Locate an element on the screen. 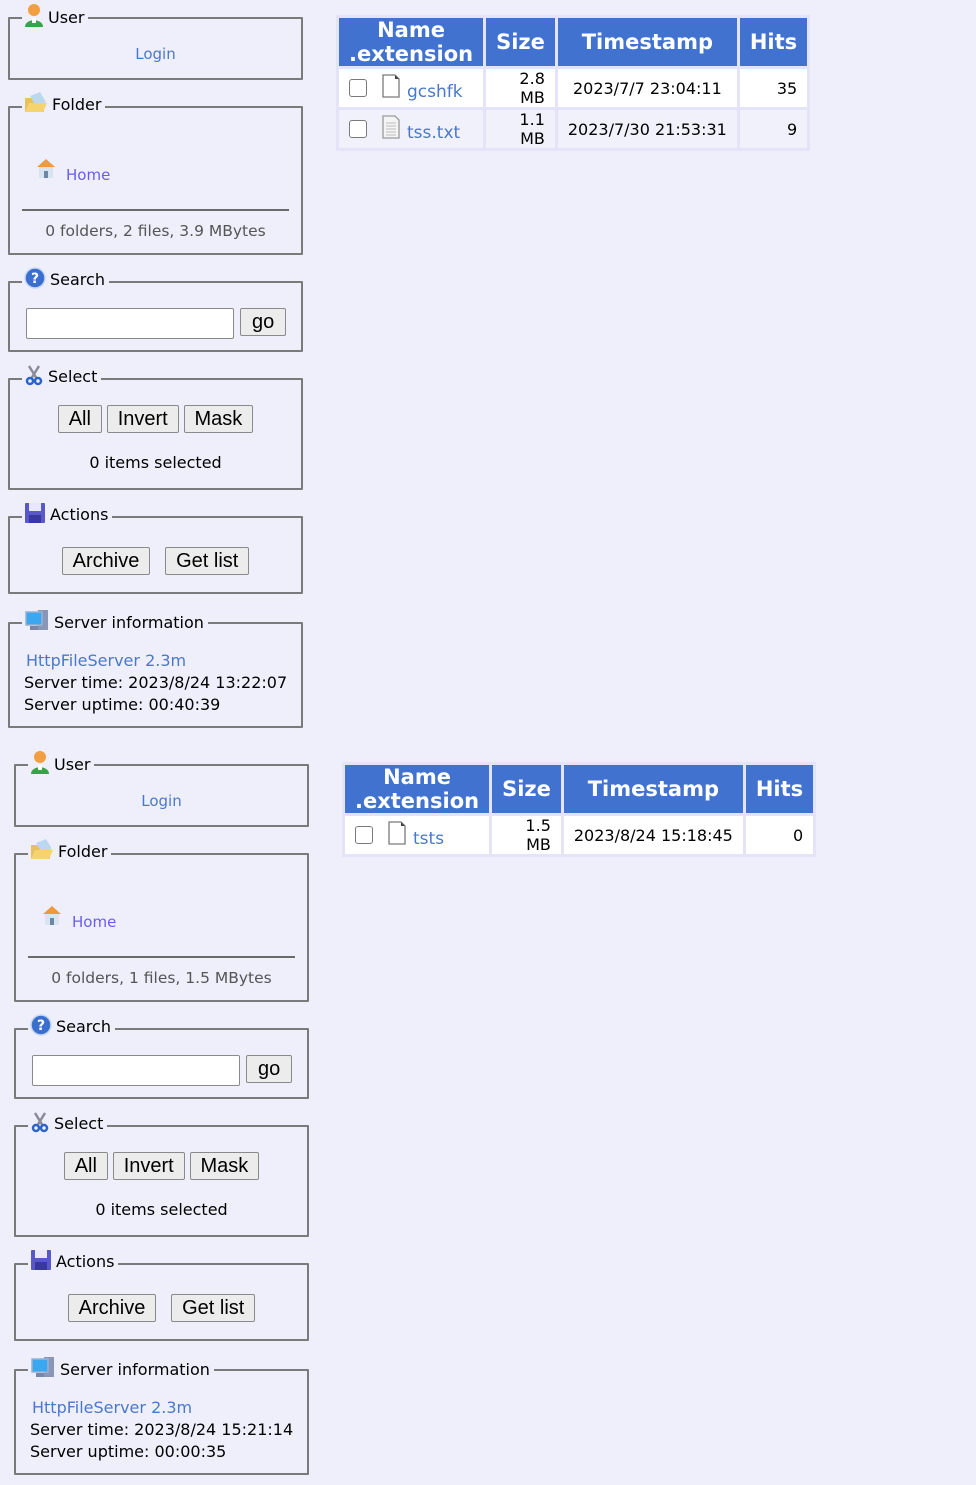  selection-status: 0 items selected is located at coordinates (155, 462).